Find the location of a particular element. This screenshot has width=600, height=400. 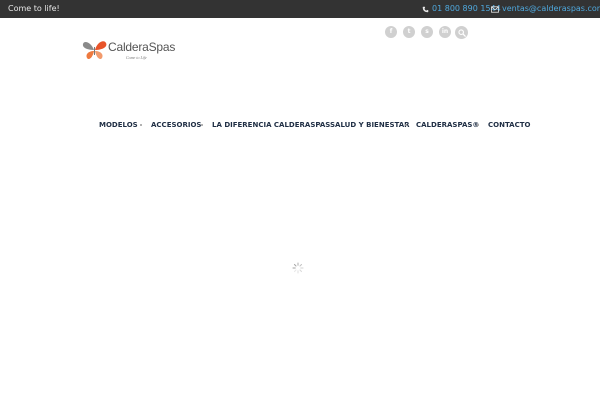

butterfly-logo-icon is located at coordinates (94, 50).